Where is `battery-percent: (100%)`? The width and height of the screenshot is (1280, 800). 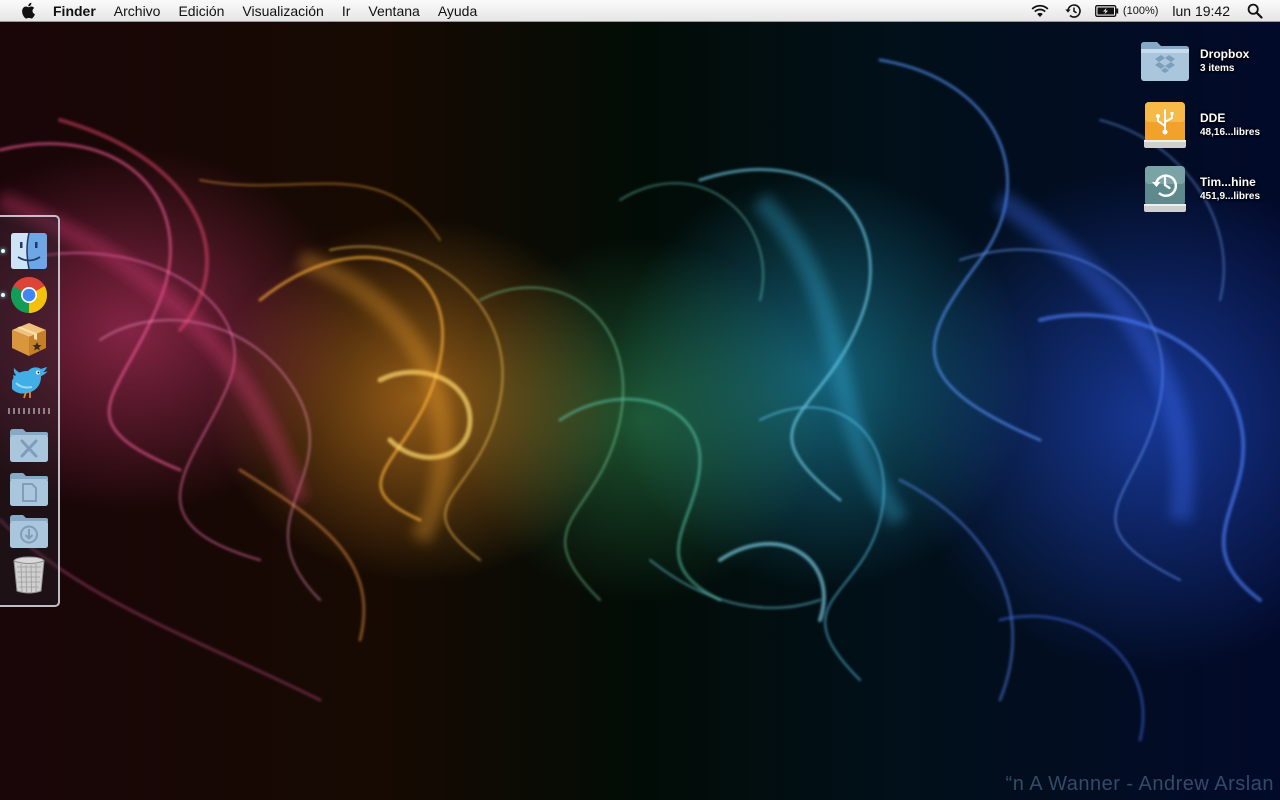 battery-percent: (100%) is located at coordinates (1140, 10).